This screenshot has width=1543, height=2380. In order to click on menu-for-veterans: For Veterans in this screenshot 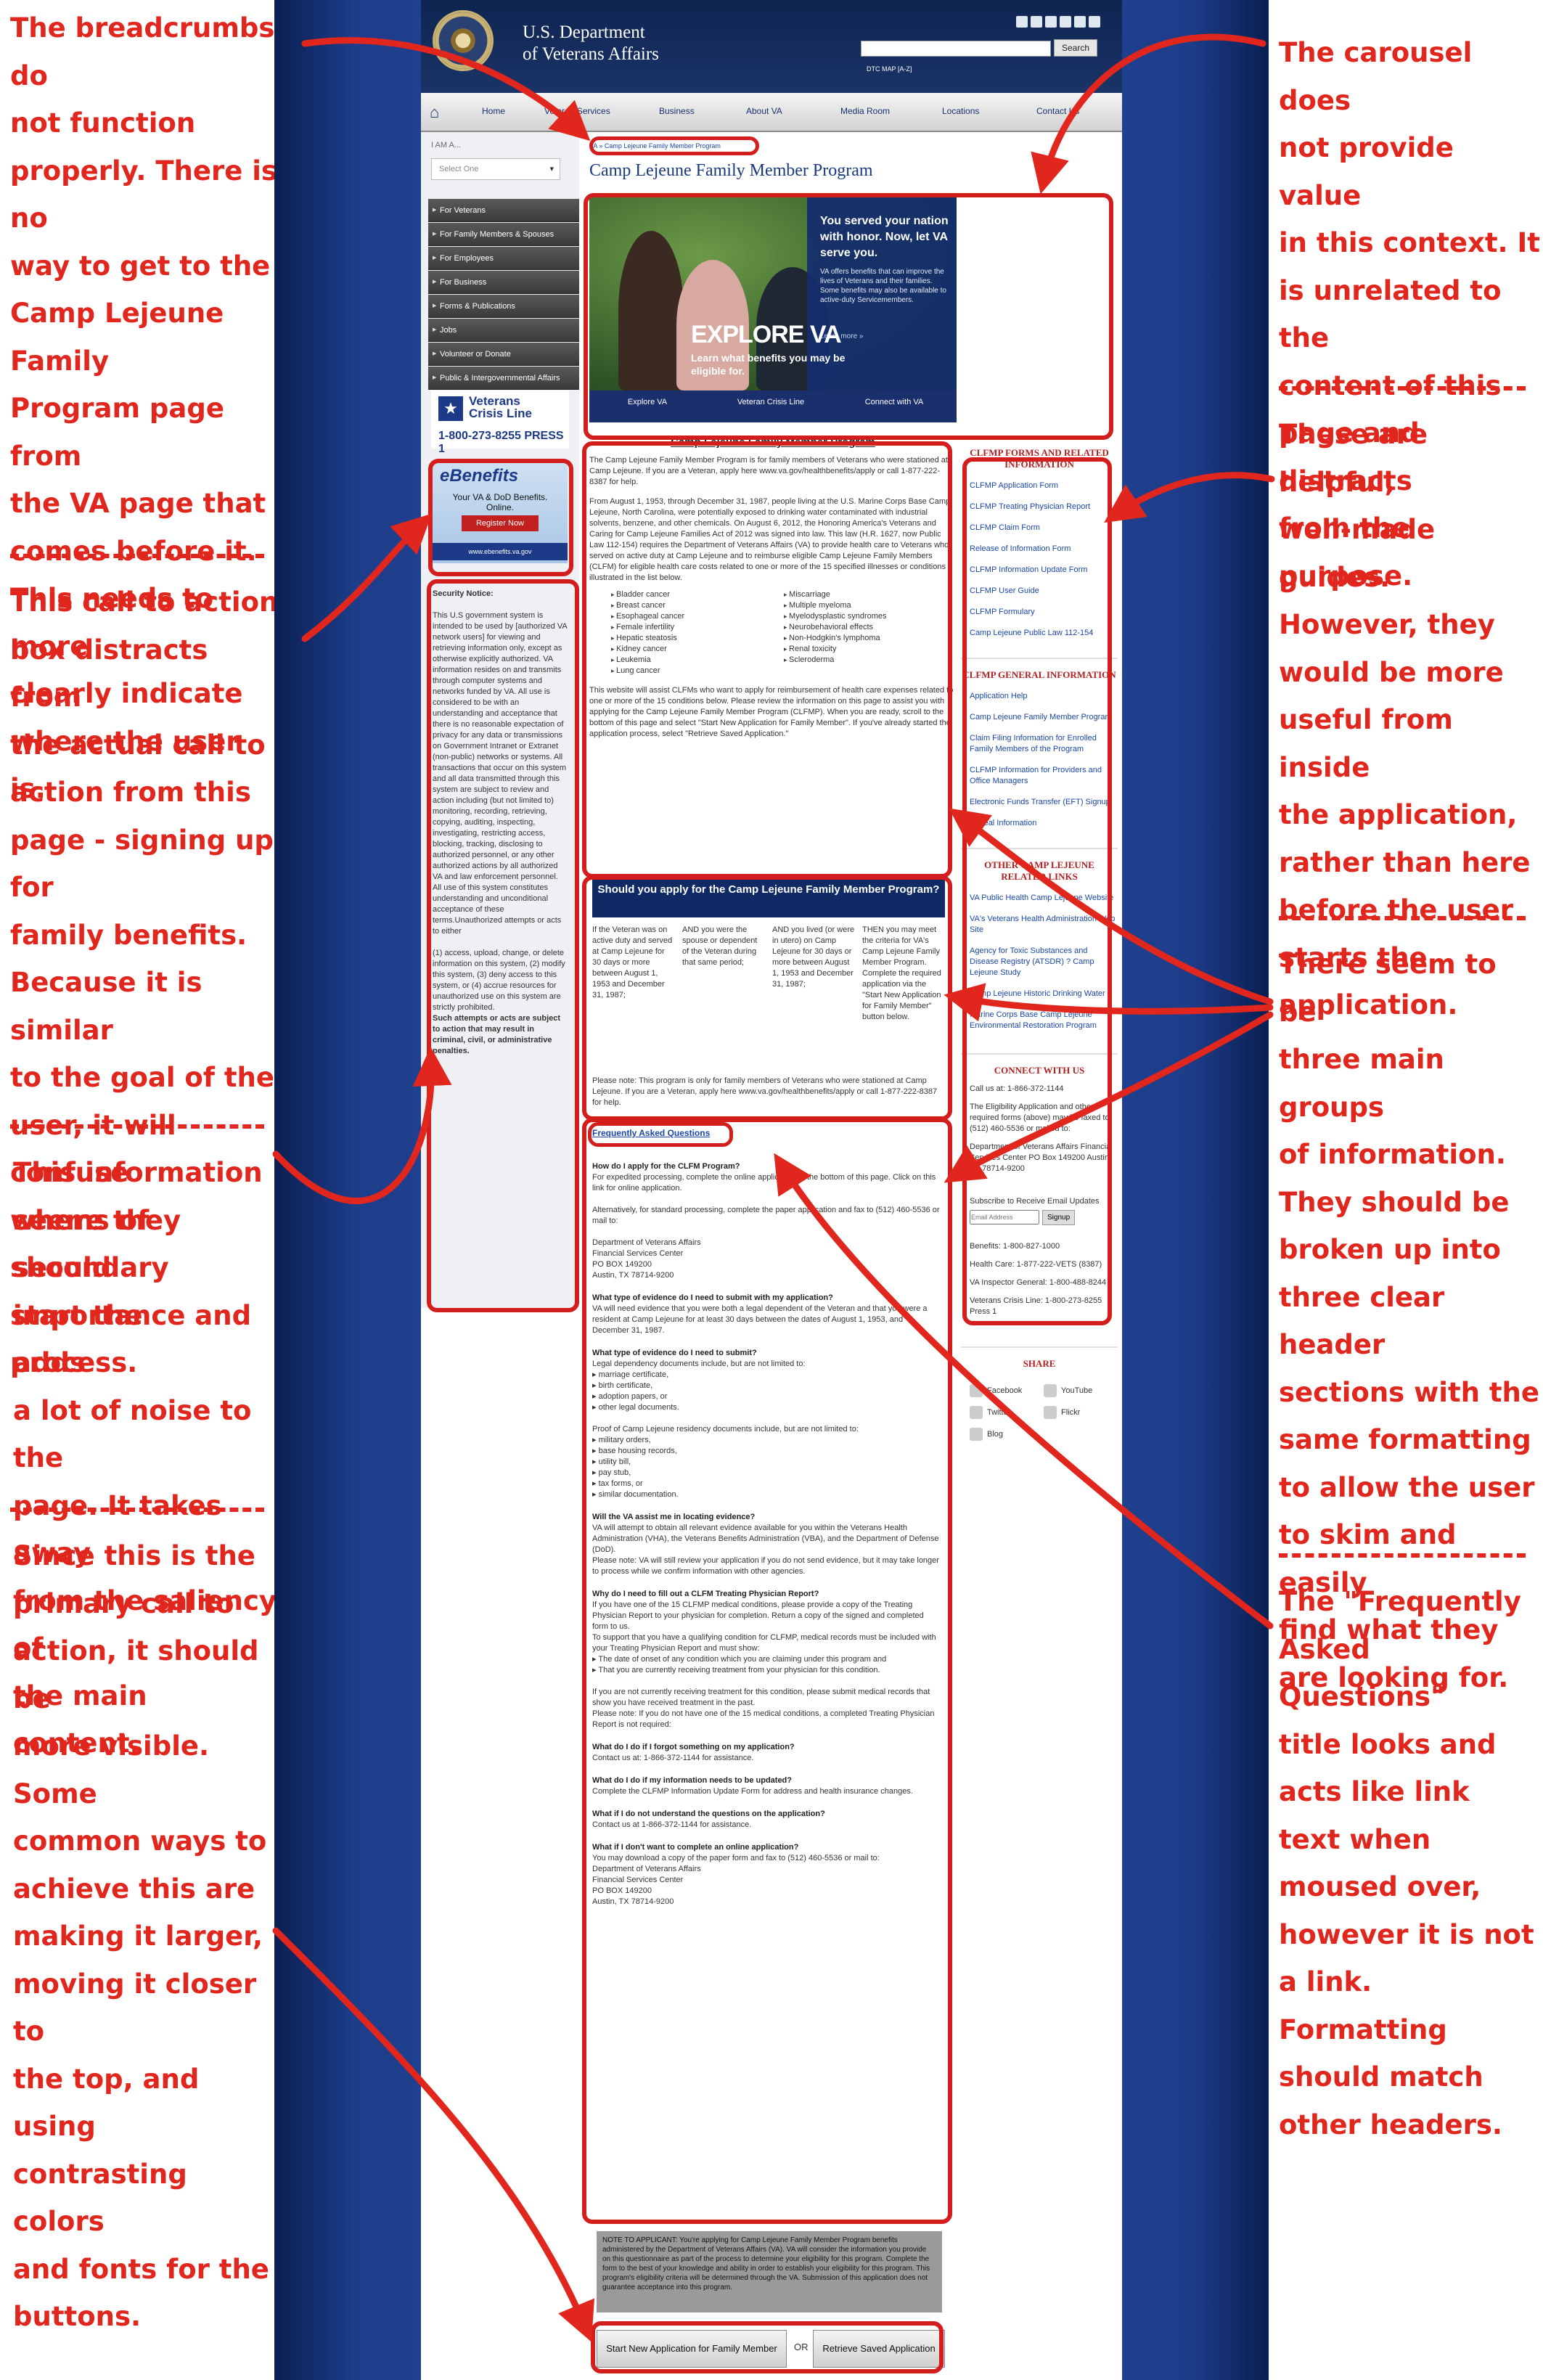, I will do `click(503, 210)`.